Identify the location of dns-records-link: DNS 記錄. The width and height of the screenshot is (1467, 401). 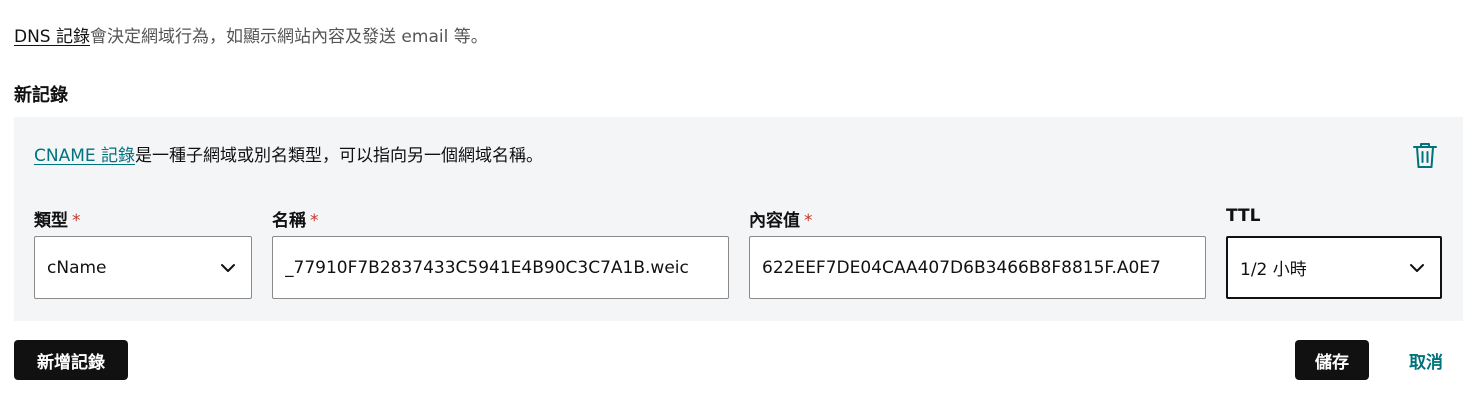
(52, 37).